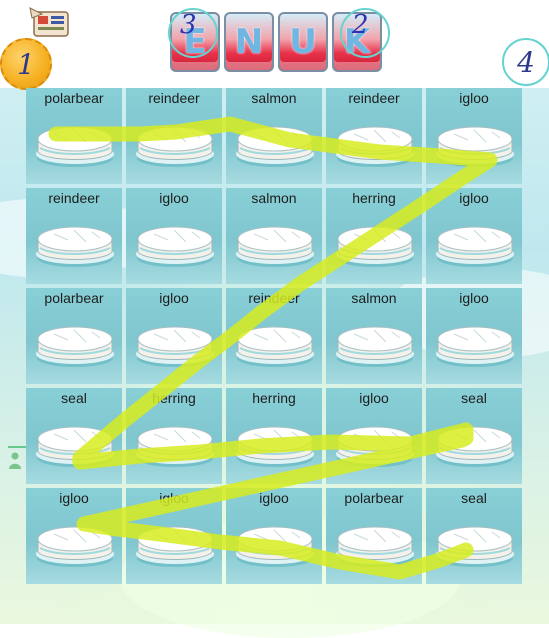 This screenshot has width=549, height=638. I want to click on player-one-number: 1, so click(26, 64).